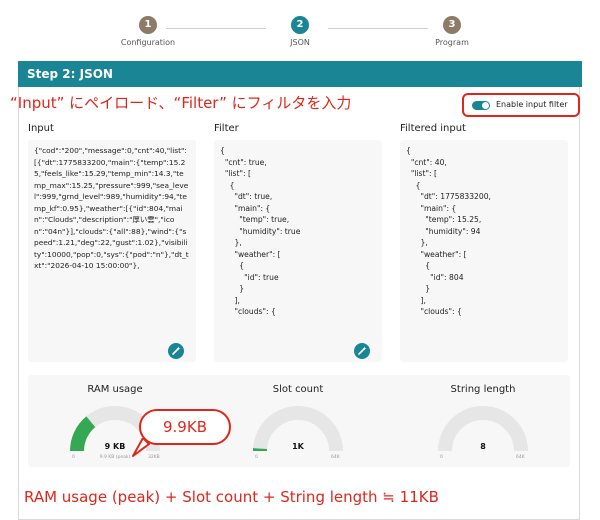 The width and height of the screenshot is (600, 520). I want to click on gauge-title: Slot count, so click(298, 389).